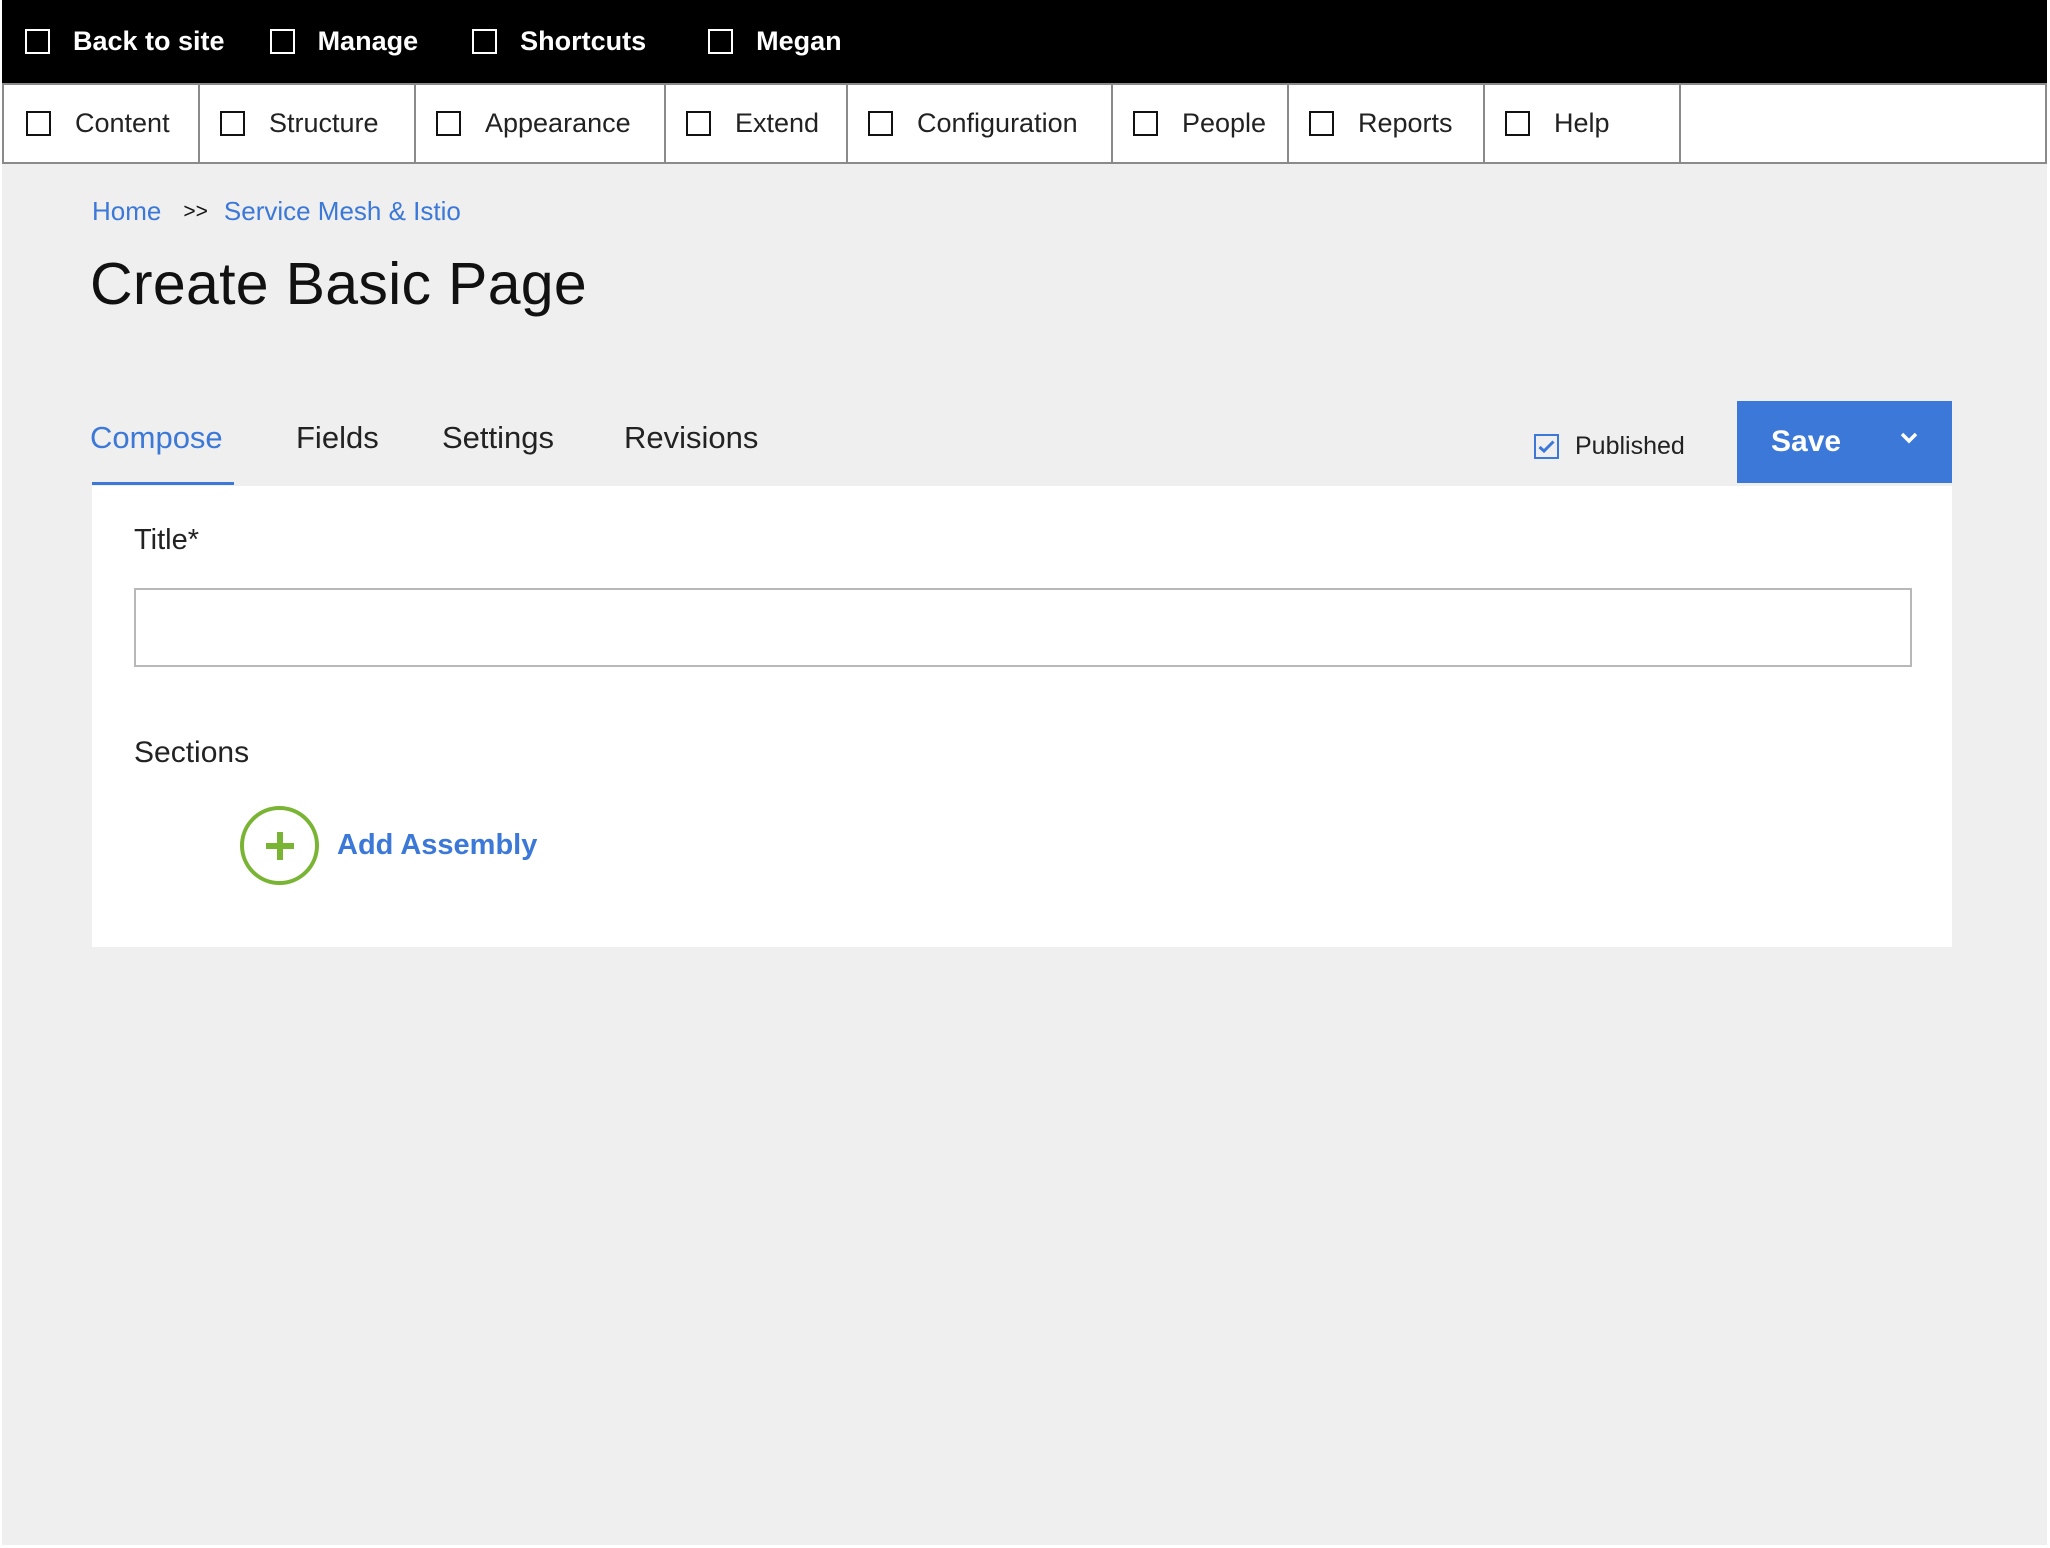 The image size is (2050, 1548). What do you see at coordinates (437, 845) in the screenshot?
I see `add-assembly-label: Add Assembly` at bounding box center [437, 845].